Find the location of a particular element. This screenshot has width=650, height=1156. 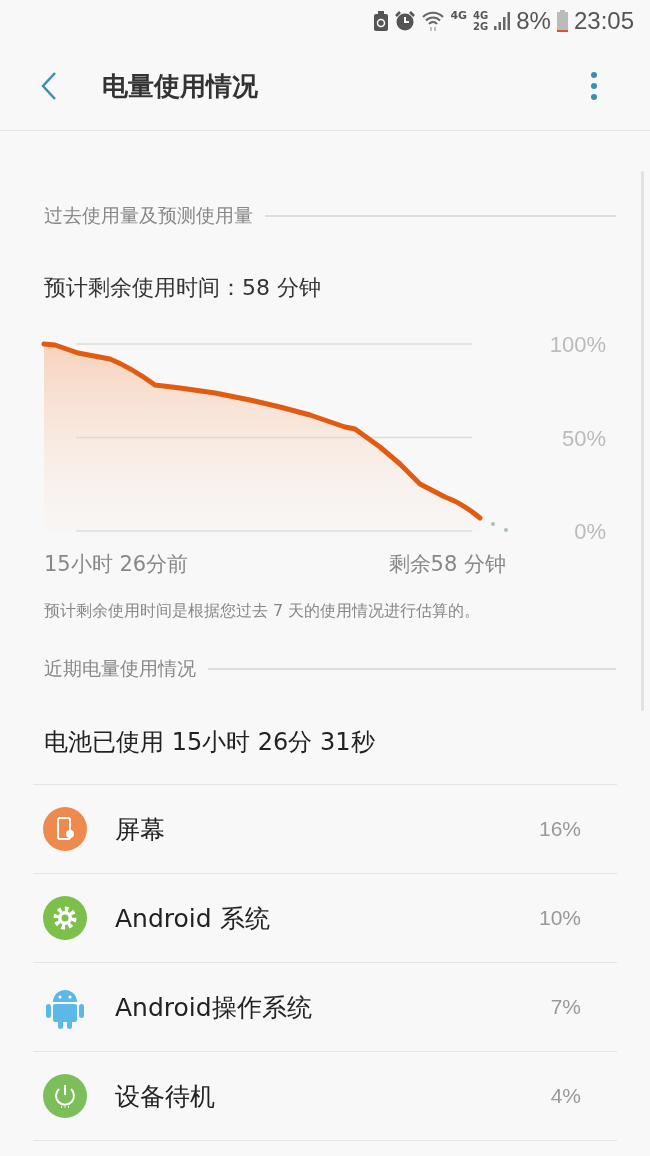

network-type-label: 2G is located at coordinates (481, 26).